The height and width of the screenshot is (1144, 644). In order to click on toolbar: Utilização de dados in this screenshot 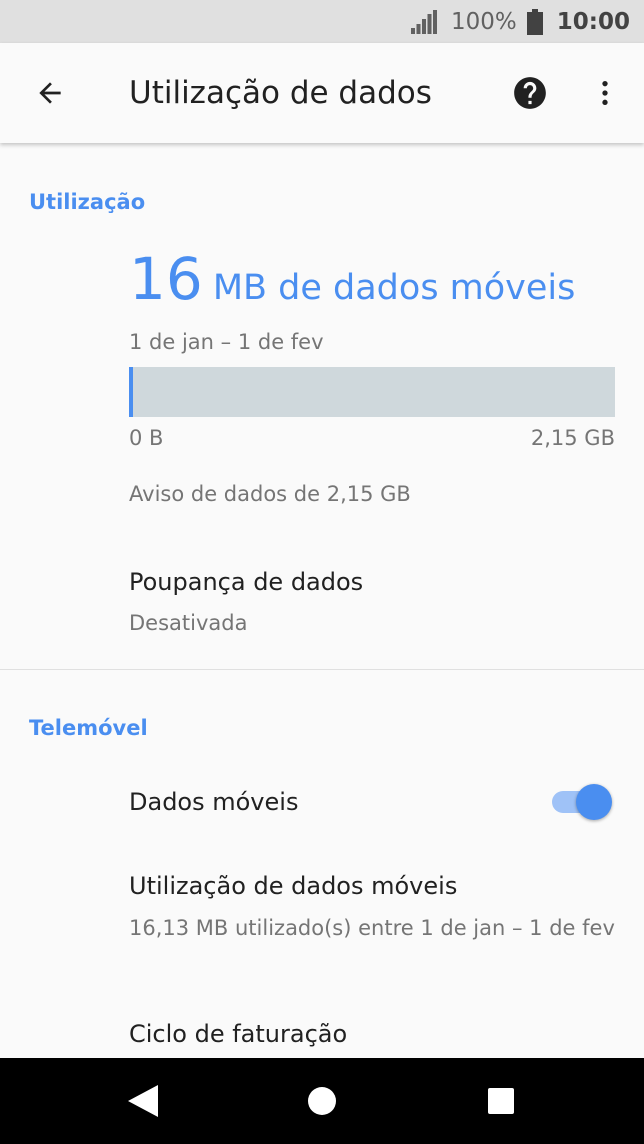, I will do `click(322, 93)`.